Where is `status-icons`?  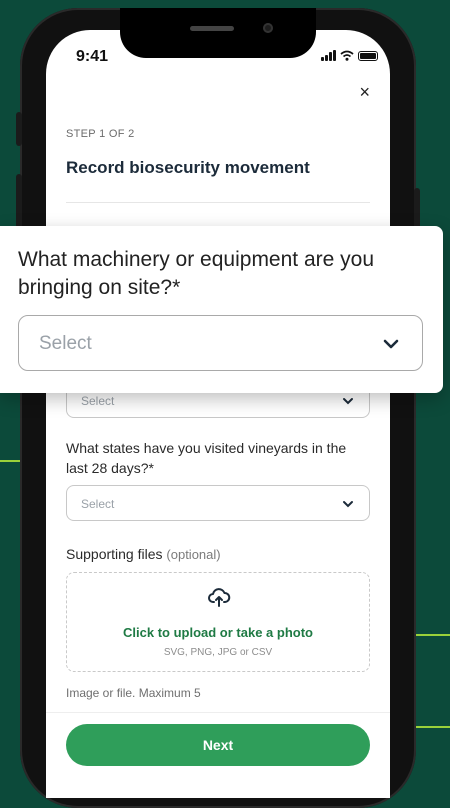
status-icons is located at coordinates (349, 55).